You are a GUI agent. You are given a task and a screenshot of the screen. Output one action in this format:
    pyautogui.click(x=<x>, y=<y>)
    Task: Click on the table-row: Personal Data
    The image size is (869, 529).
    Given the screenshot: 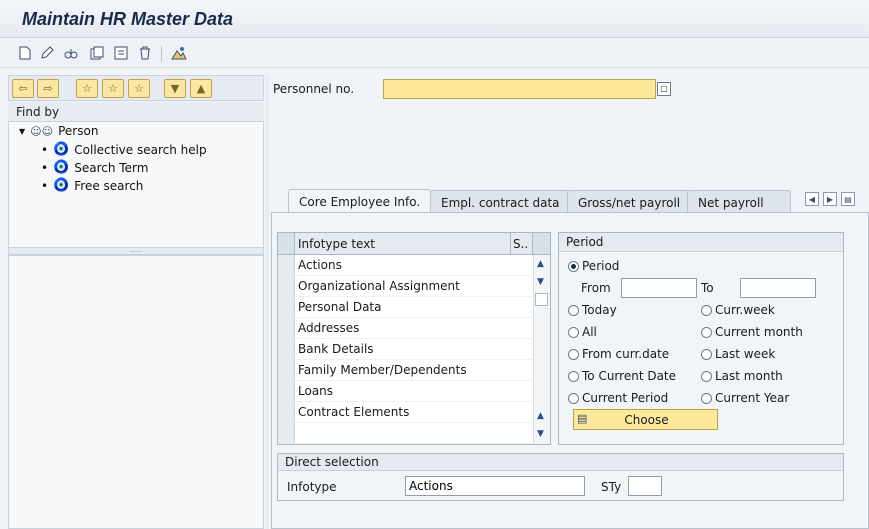 What is the action you would take?
    pyautogui.click(x=405, y=307)
    